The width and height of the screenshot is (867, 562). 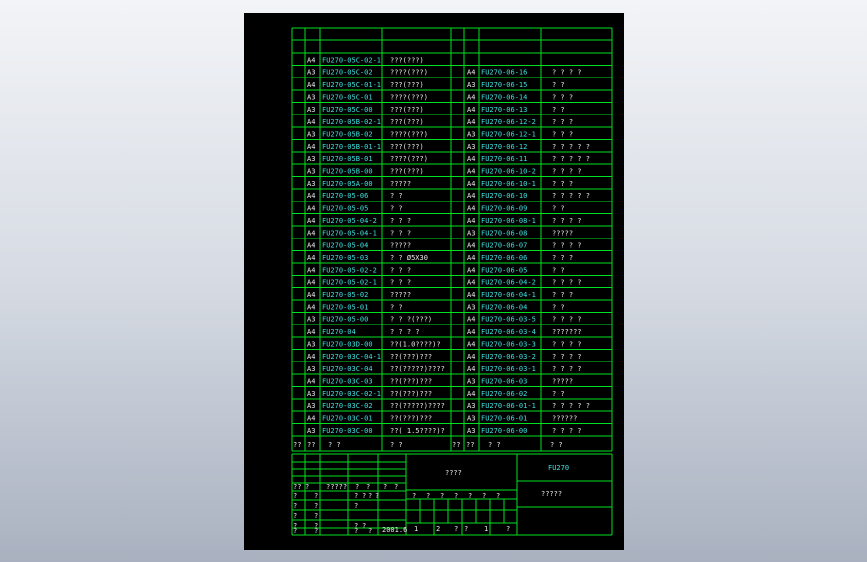 I want to click on left-row-code: FU270-05C-01-1, so click(x=351, y=85).